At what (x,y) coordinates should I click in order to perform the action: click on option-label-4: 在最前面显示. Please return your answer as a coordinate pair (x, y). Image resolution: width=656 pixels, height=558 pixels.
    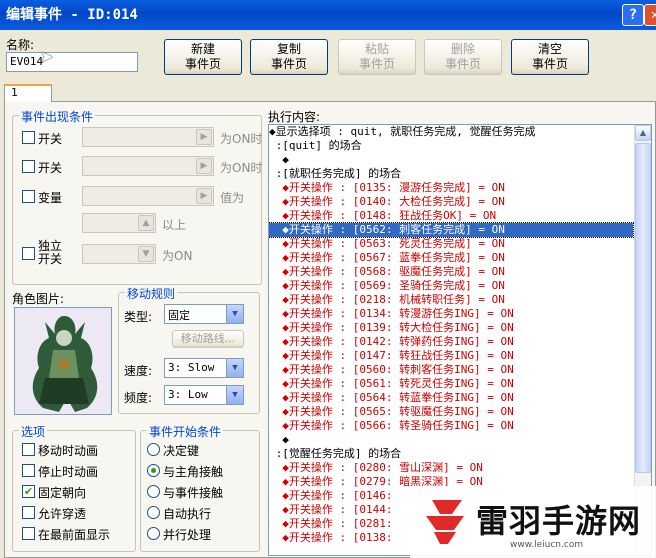
    Looking at the image, I should click on (74, 535).